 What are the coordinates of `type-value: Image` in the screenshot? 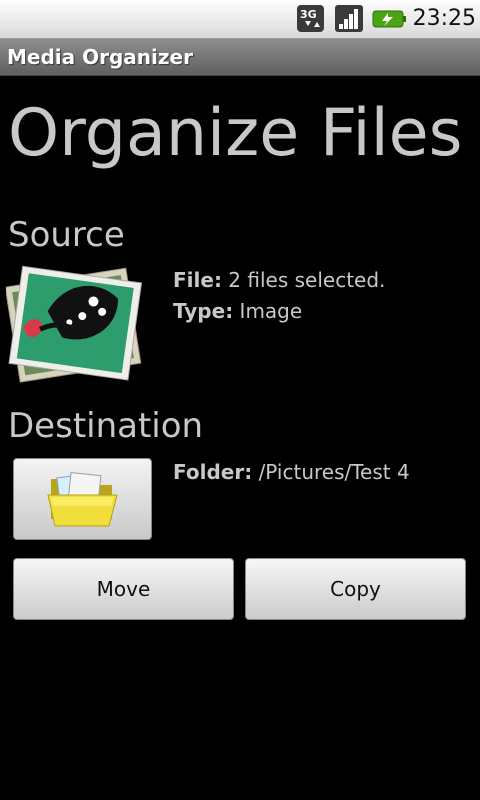 It's located at (271, 311).